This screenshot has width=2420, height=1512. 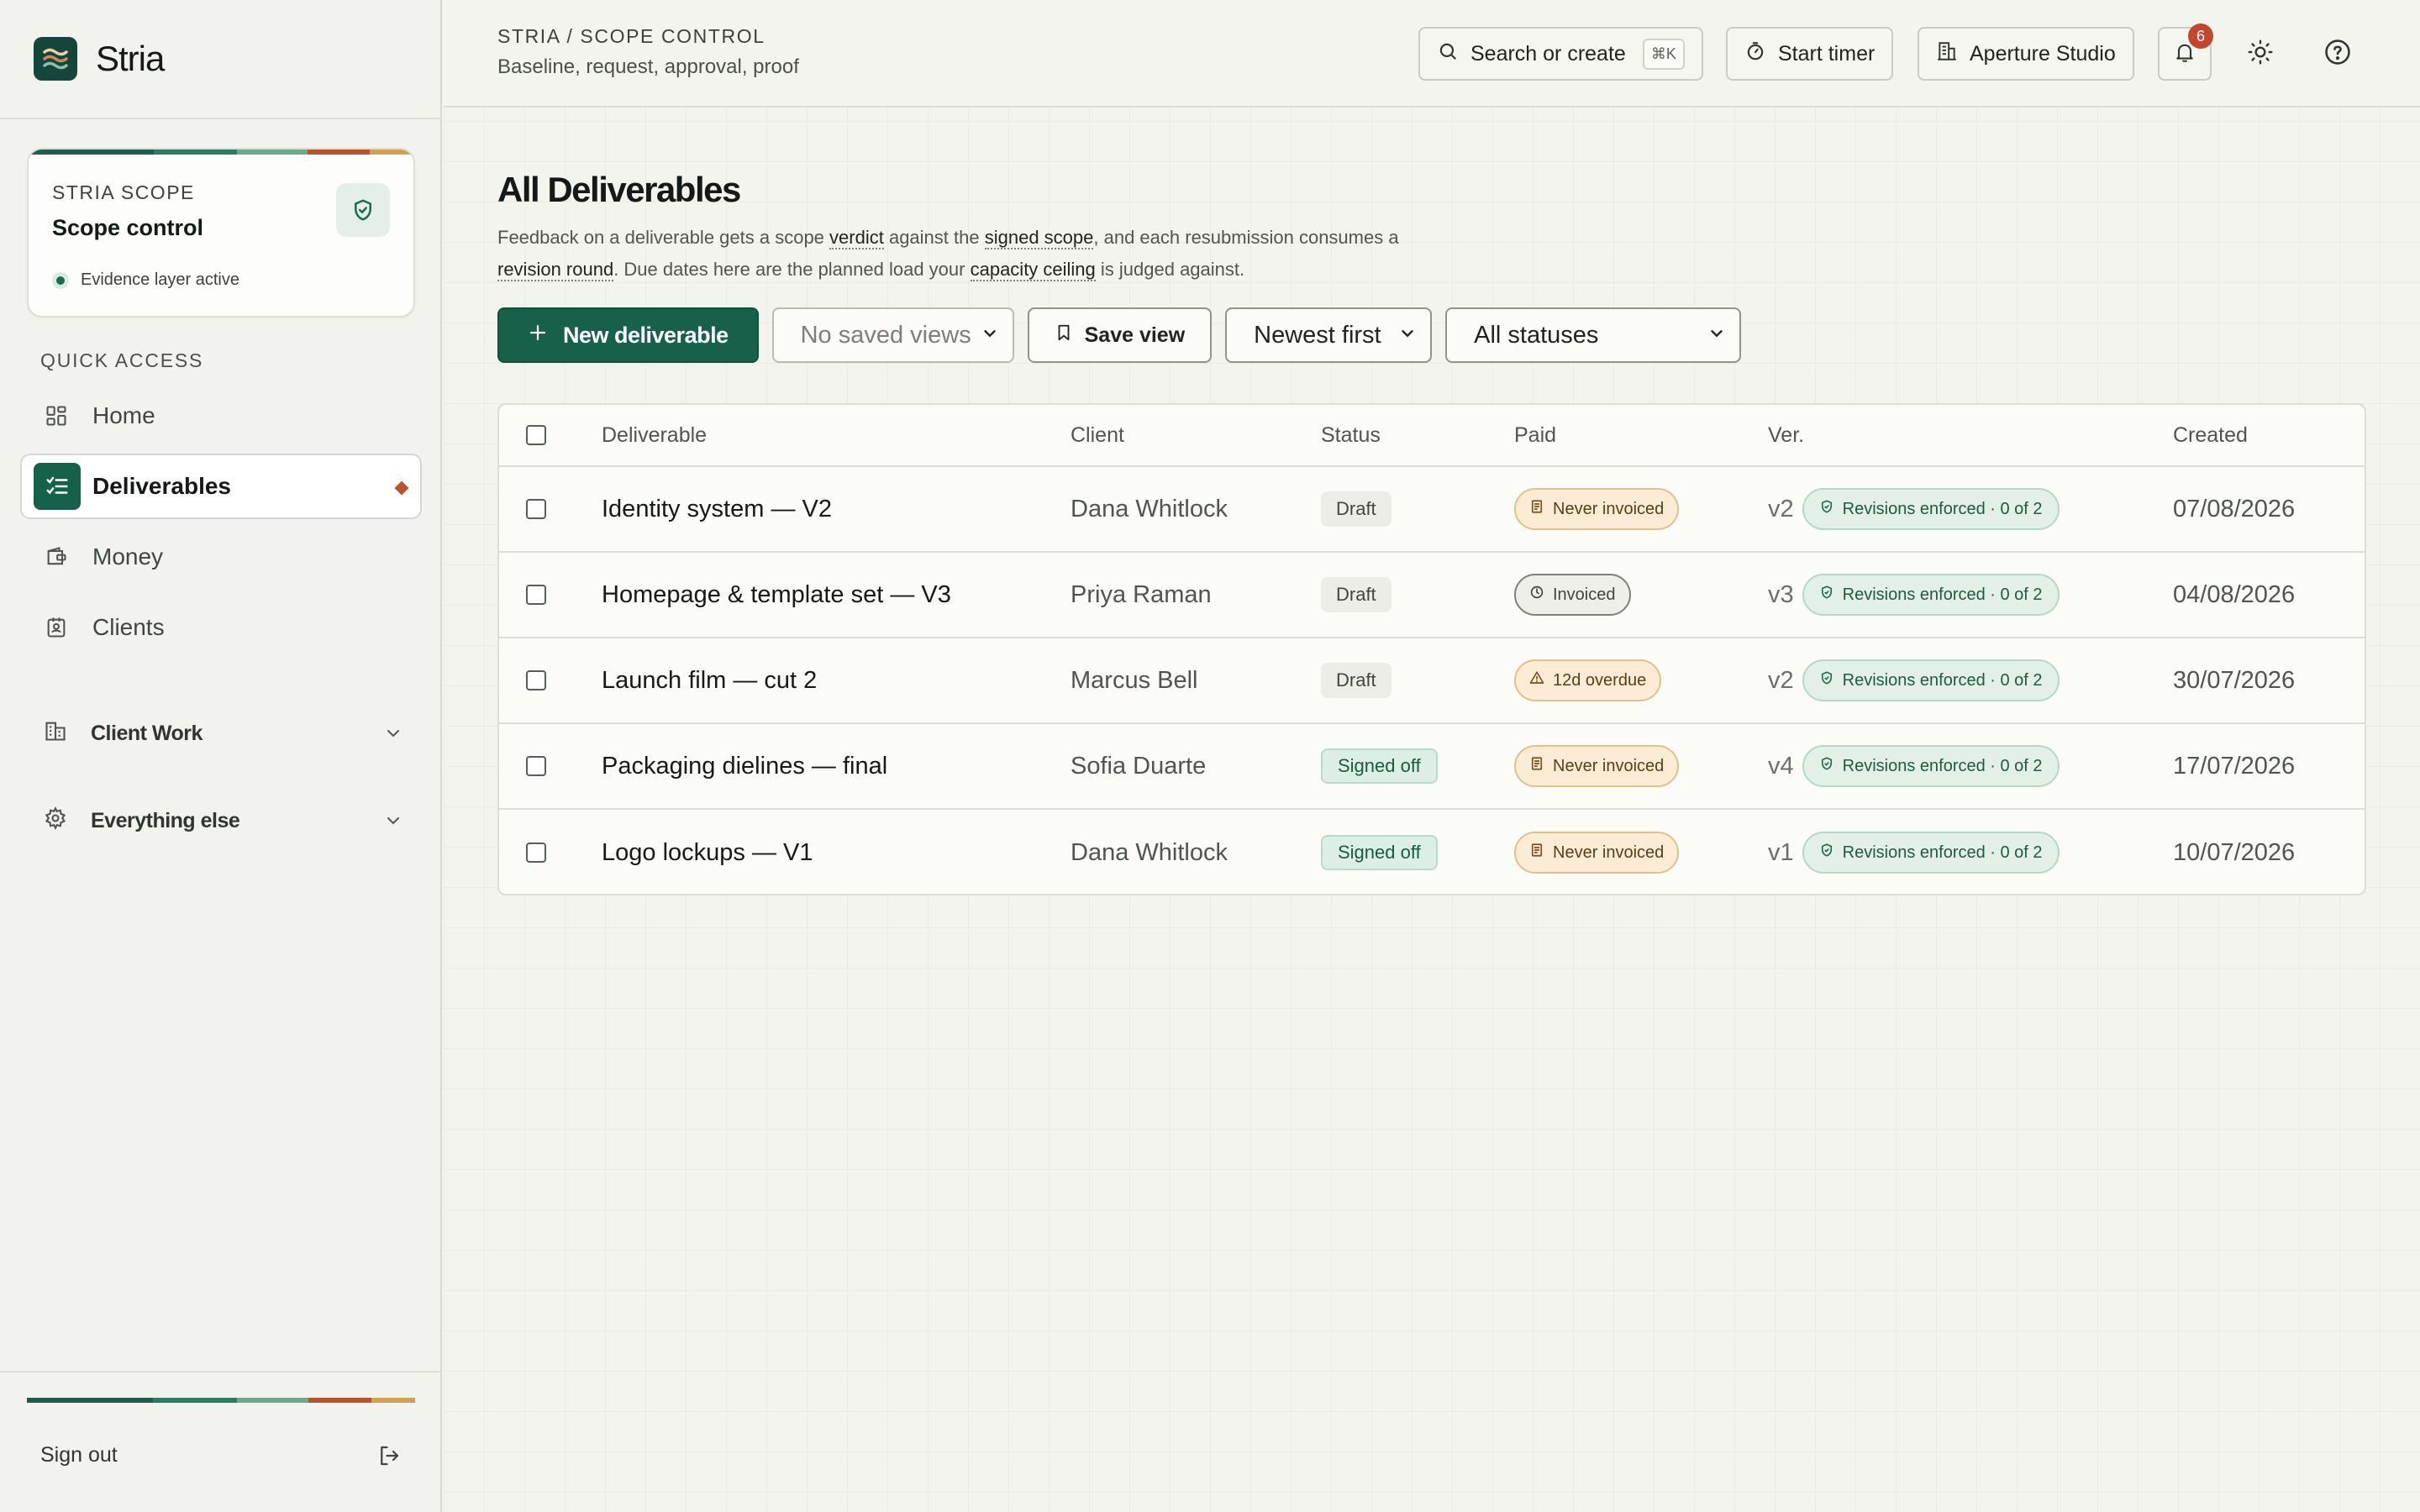 I want to click on sidebar-item-home: Home, so click(x=221, y=416).